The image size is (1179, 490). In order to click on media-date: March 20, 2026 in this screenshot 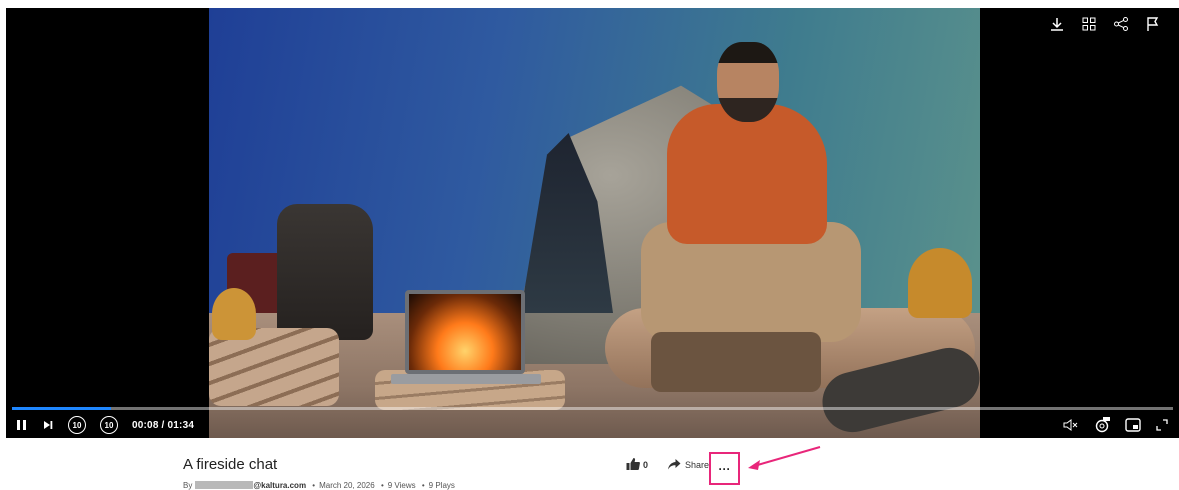, I will do `click(347, 485)`.